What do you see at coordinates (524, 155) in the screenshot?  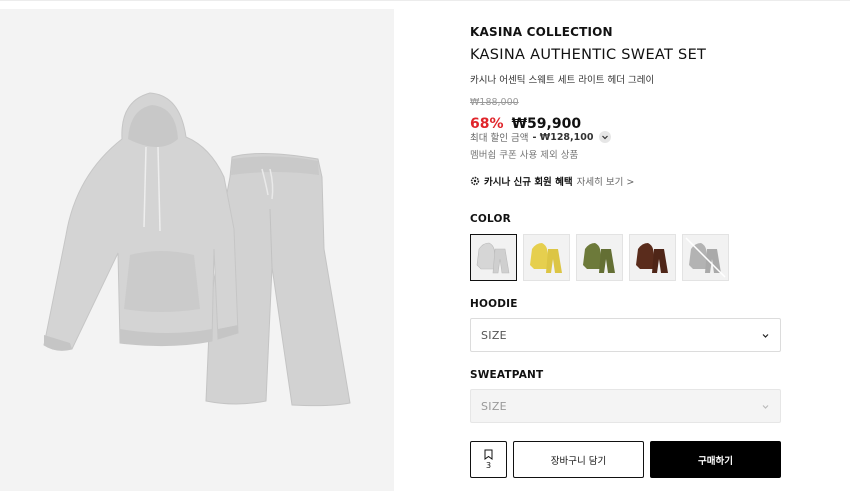 I see `coupon-note: 멤버쉽 쿠폰 사용 제외 상품` at bounding box center [524, 155].